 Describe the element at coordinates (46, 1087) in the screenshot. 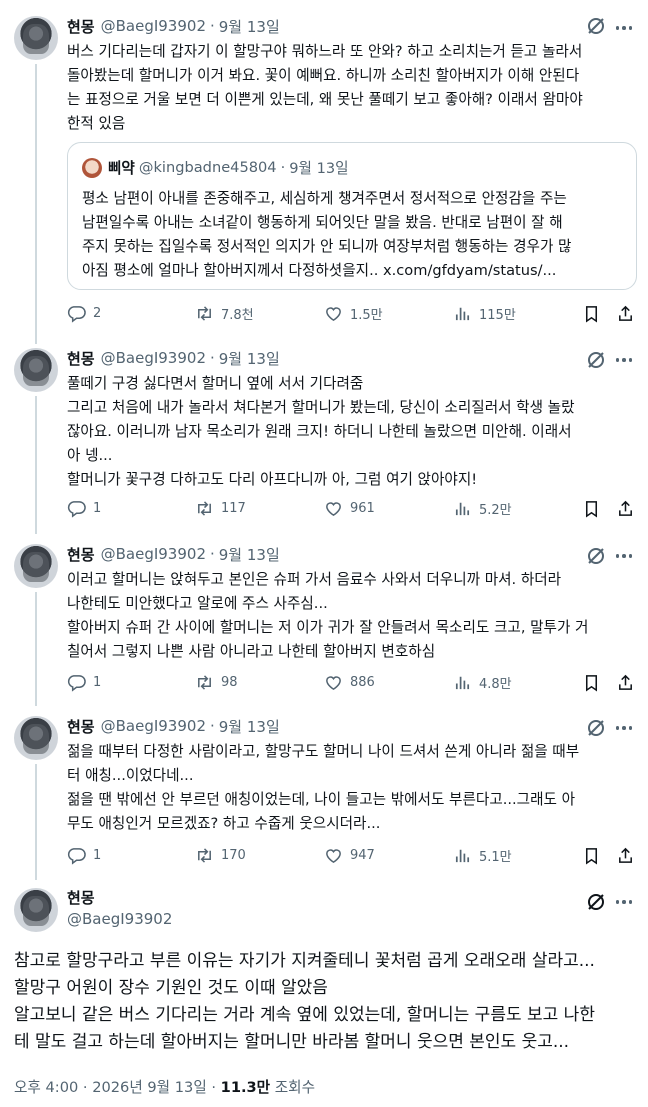

I see `tweet-time: 오후 4:00` at that location.